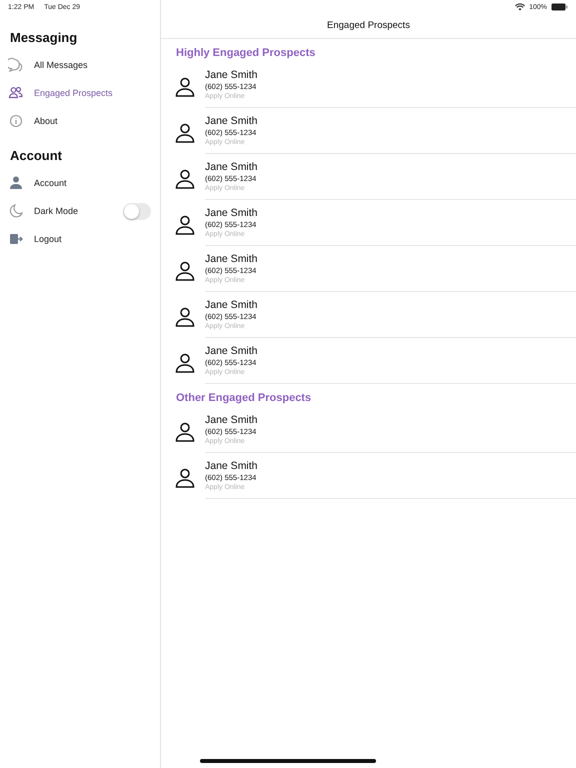 This screenshot has height=768, width=576. I want to click on battery-icon, so click(559, 7).